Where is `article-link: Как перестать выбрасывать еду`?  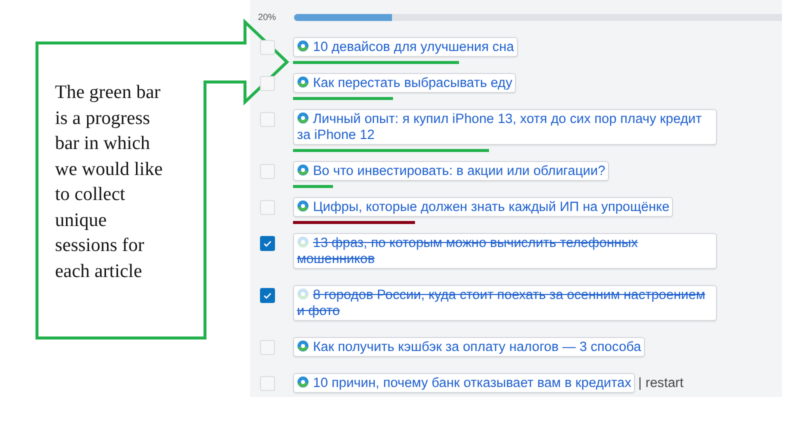 article-link: Как перестать выбрасывать еду is located at coordinates (404, 83).